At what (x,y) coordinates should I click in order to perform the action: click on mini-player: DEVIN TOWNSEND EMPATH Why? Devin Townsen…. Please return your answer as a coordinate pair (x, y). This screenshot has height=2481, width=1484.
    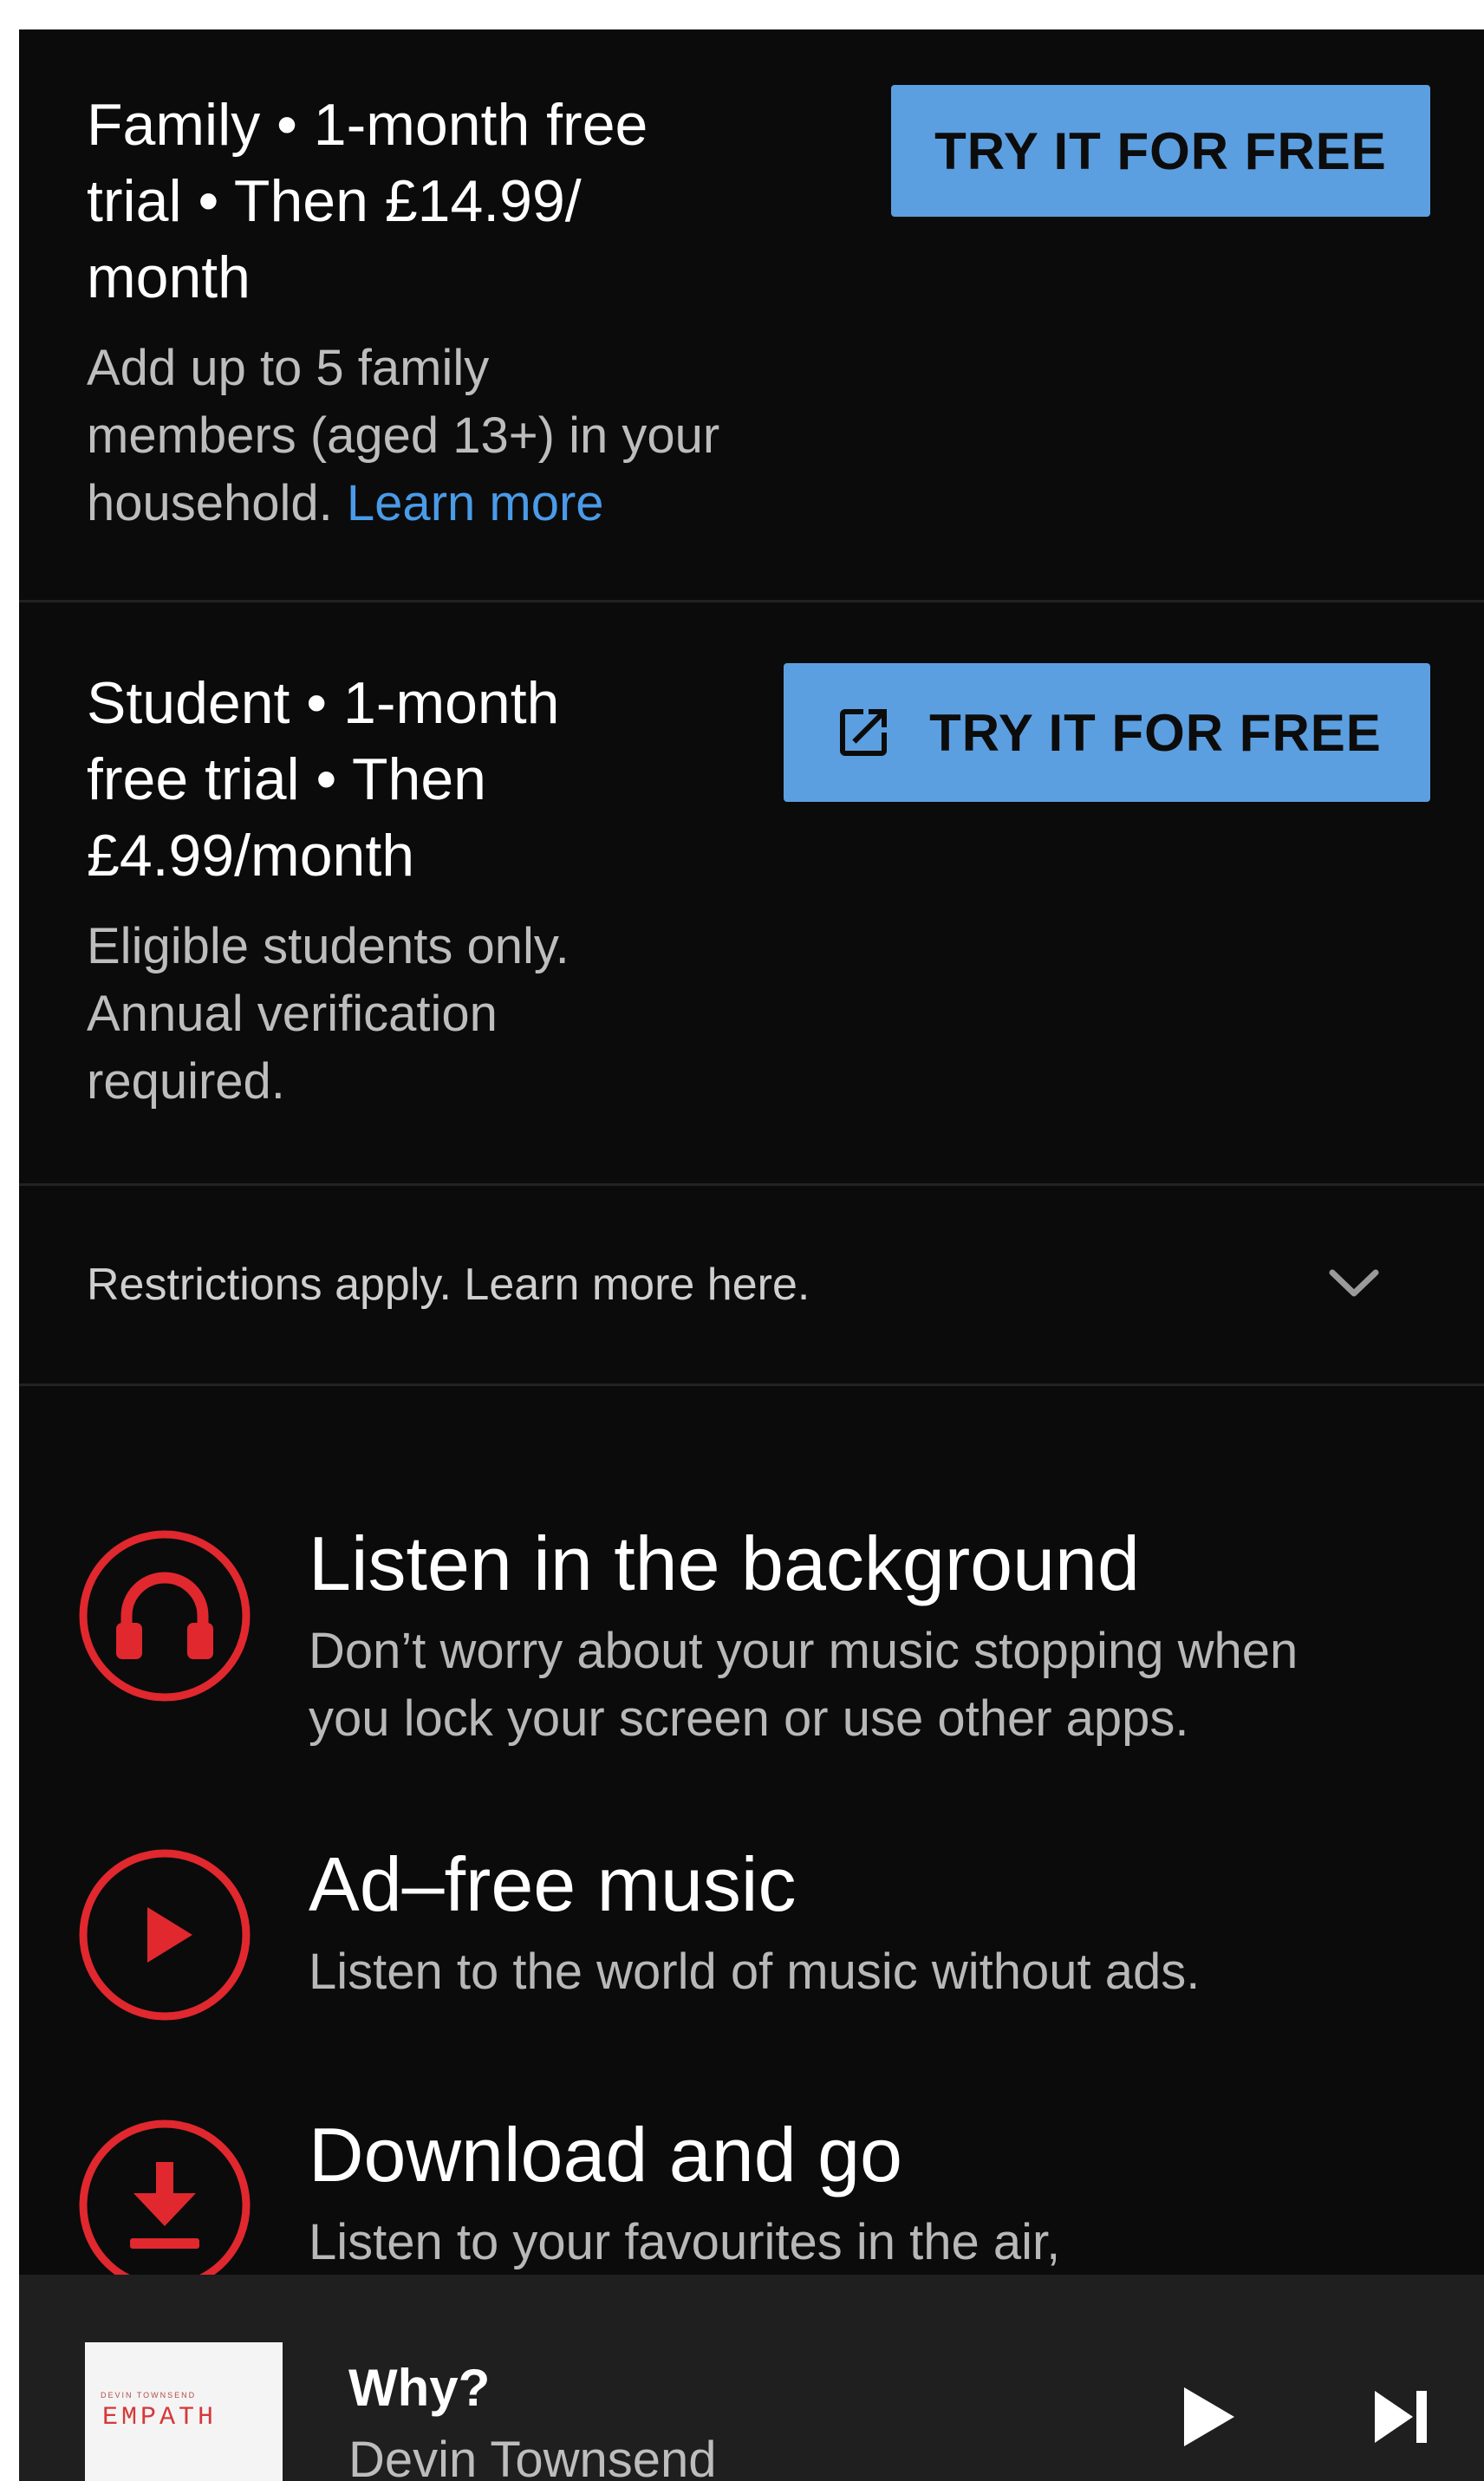
    Looking at the image, I should click on (751, 2378).